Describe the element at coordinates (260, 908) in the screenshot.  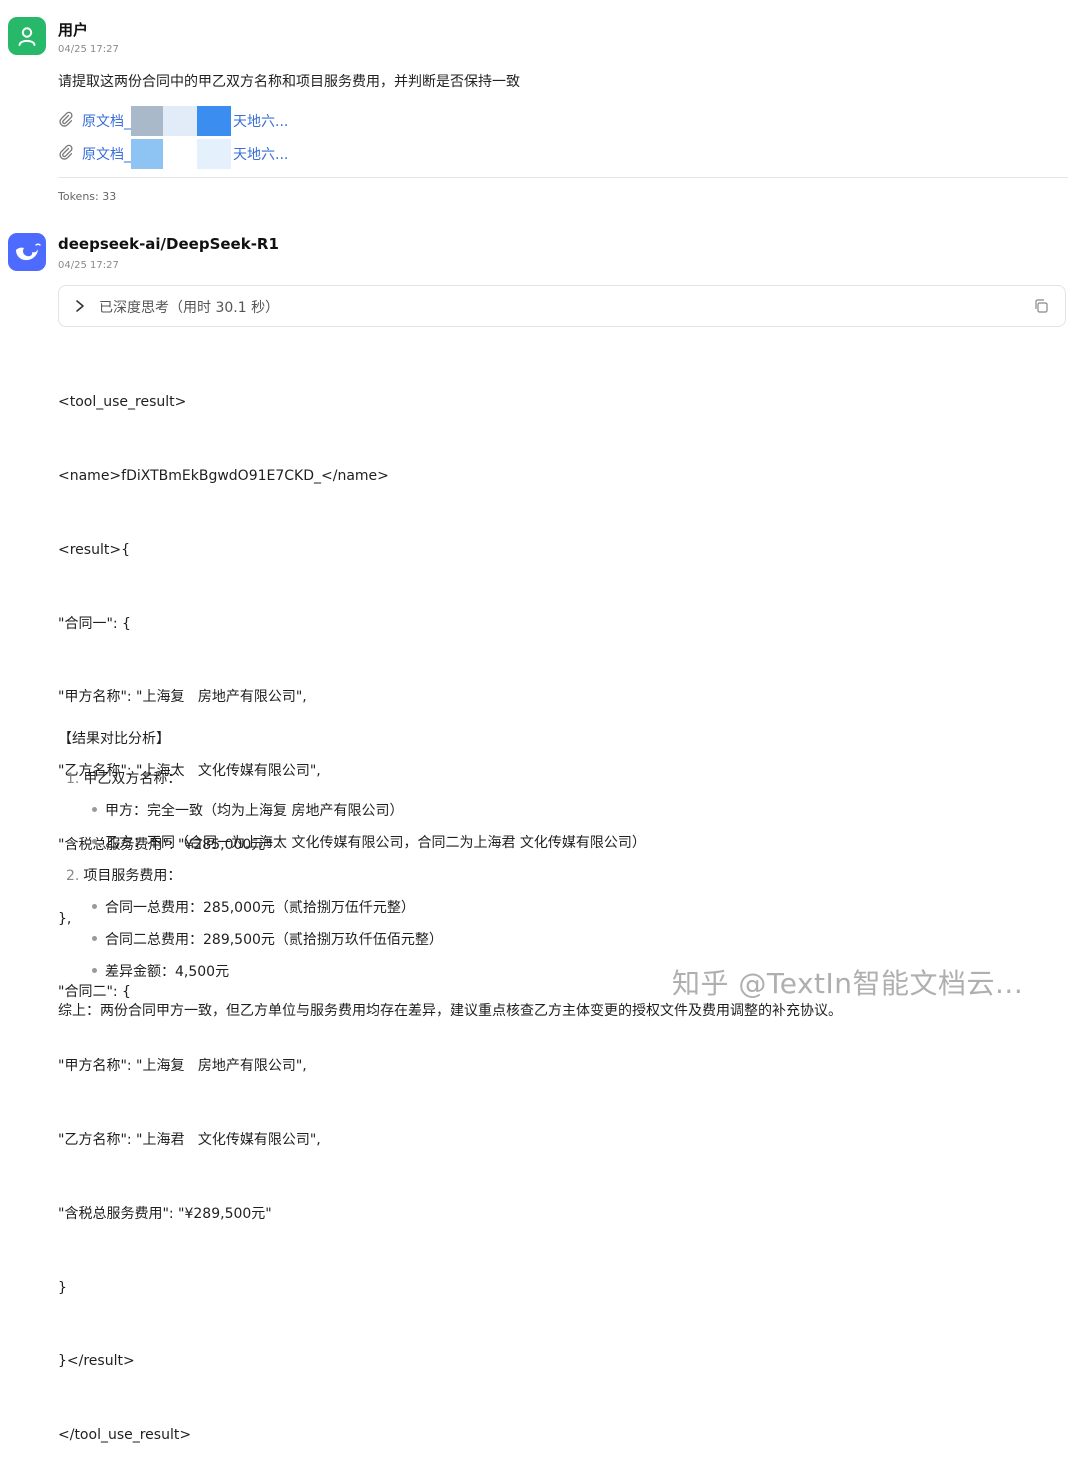
I see `bullet-text: 合同一总费用：285,000元（贰拾捌万伍仟元整）` at that location.